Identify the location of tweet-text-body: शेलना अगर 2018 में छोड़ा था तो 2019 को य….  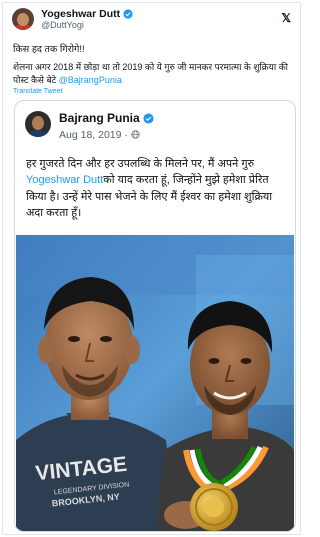
(154, 73).